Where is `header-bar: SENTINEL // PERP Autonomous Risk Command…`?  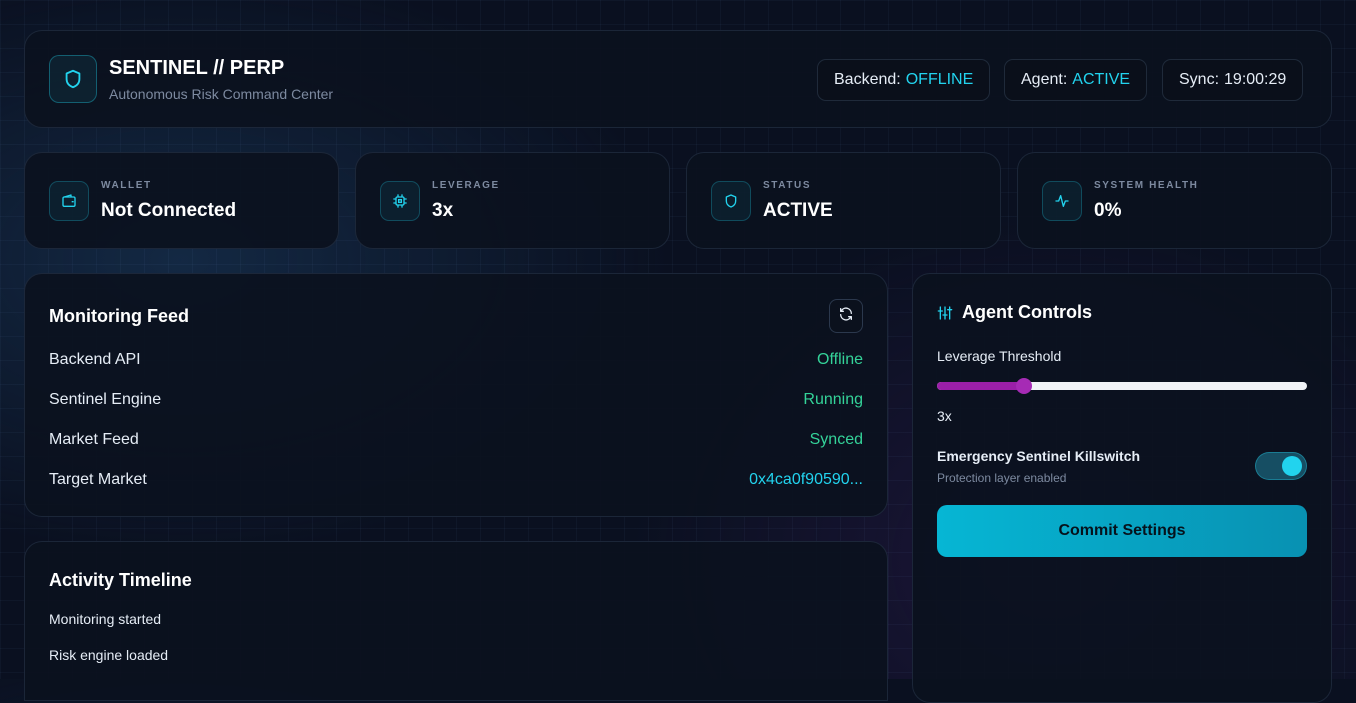
header-bar: SENTINEL // PERP Autonomous Risk Command… is located at coordinates (678, 79).